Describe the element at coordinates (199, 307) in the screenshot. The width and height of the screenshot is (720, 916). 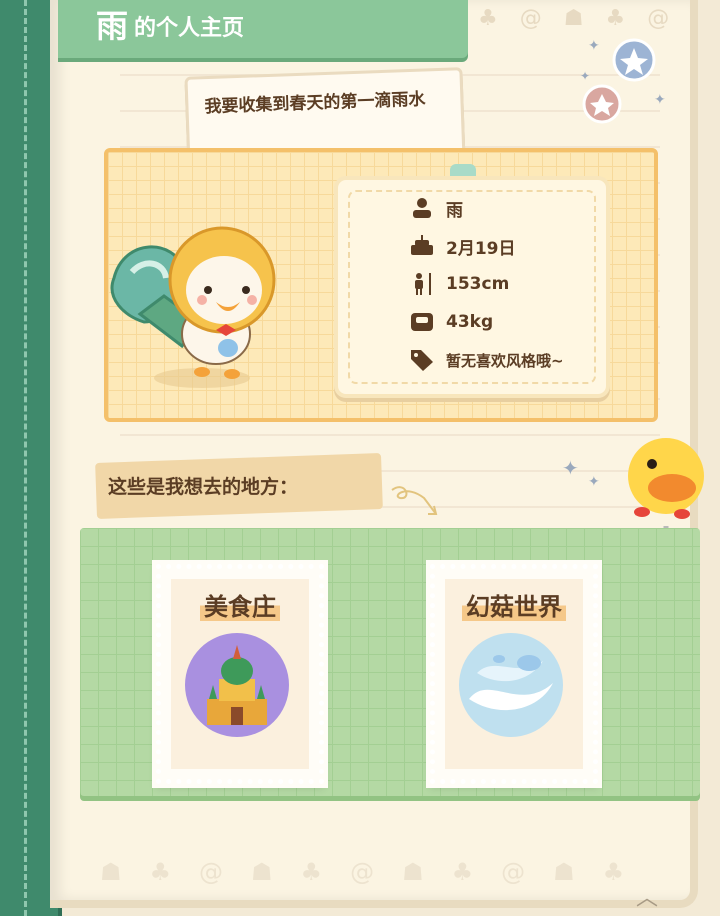
I see `character-avatar` at that location.